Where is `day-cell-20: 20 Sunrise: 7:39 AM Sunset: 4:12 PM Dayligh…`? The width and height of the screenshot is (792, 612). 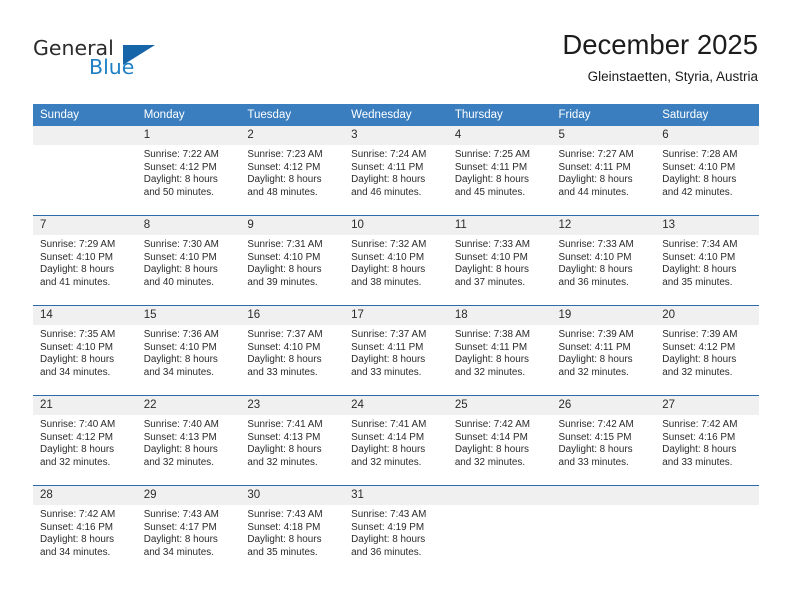
day-cell-20: 20 Sunrise: 7:39 AM Sunset: 4:12 PM Dayligh… is located at coordinates (707, 350).